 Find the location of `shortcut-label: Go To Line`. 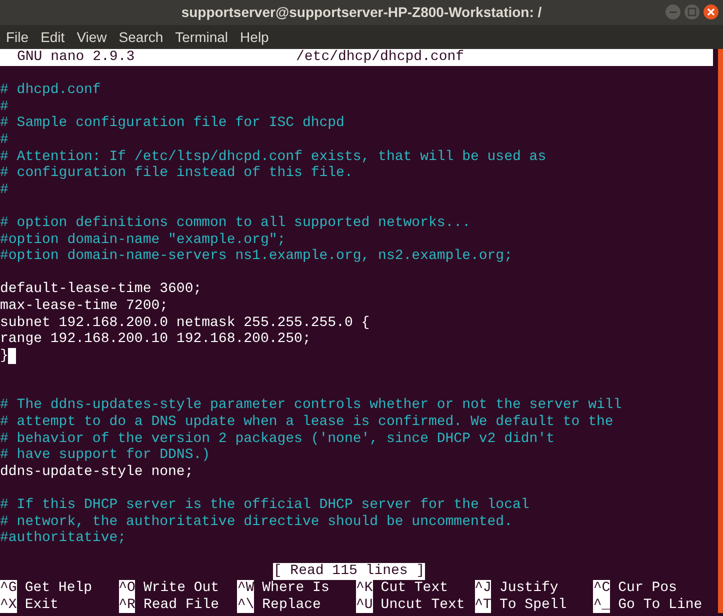

shortcut-label: Go To Line is located at coordinates (660, 605).